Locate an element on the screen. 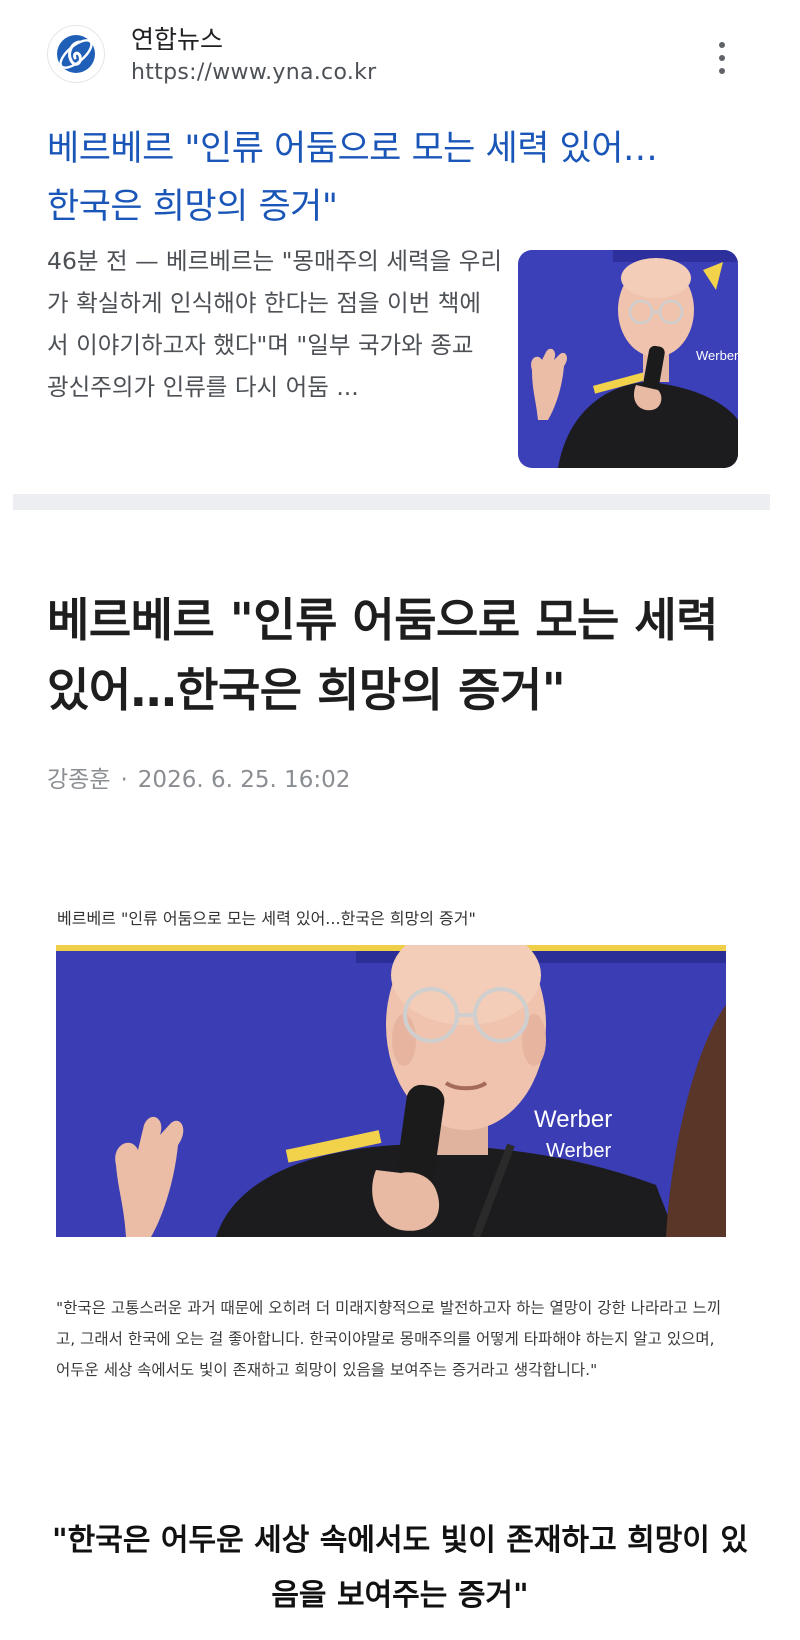  byline: 강종훈 · 2026. 6. 25. 16:02 is located at coordinates (198, 777).